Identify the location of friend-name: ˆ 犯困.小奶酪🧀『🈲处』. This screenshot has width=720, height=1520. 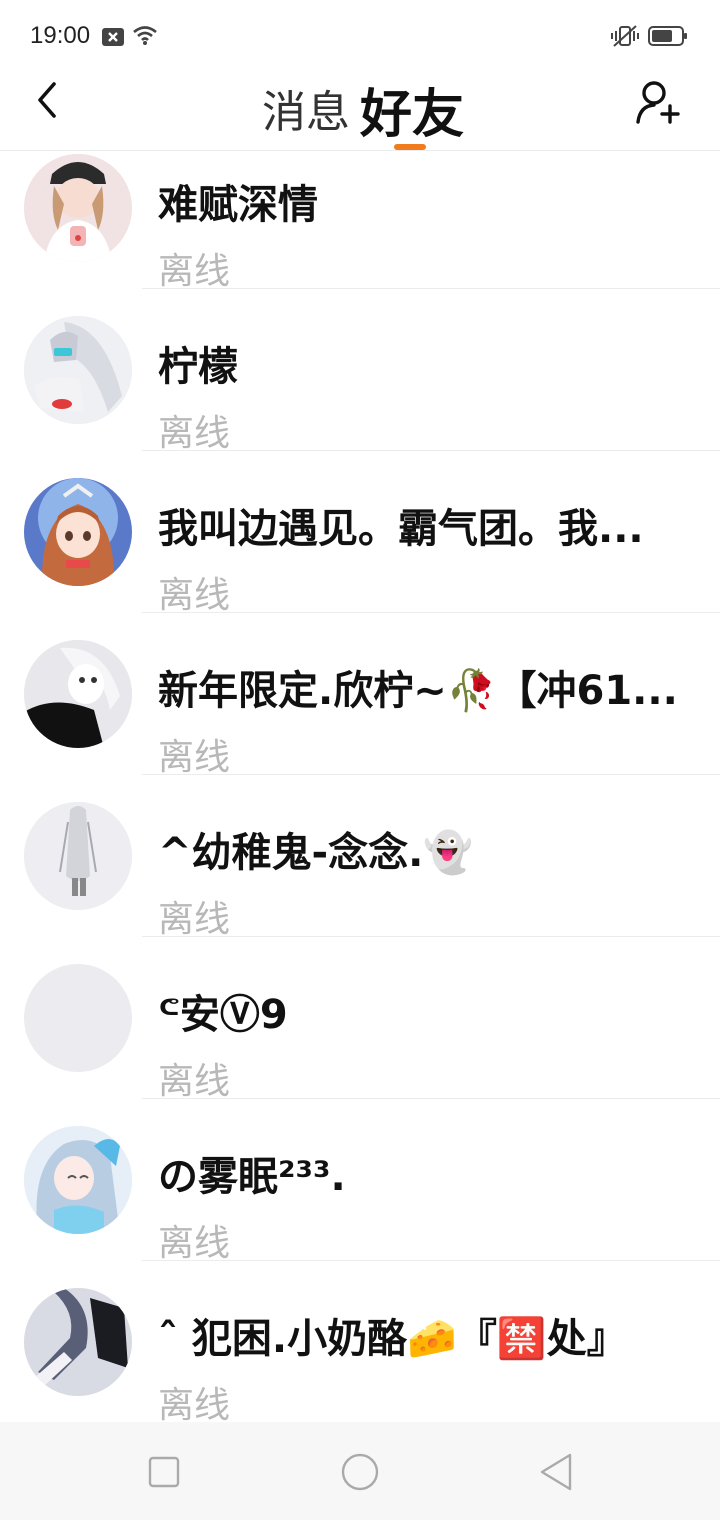
(392, 1339).